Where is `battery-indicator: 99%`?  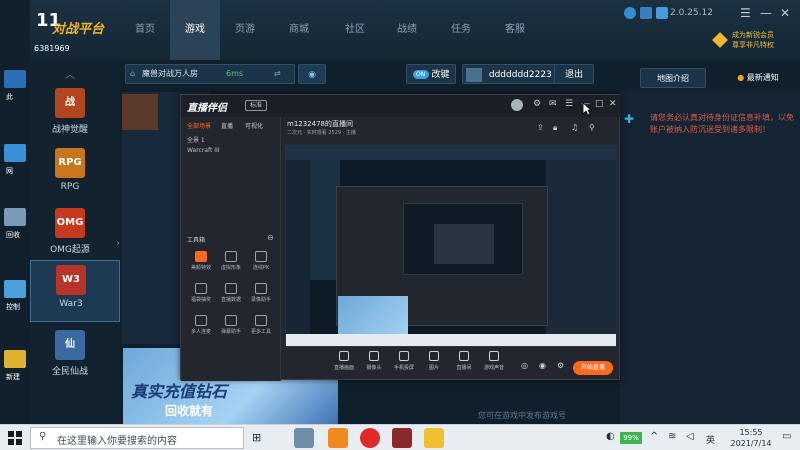 battery-indicator: 99% is located at coordinates (631, 438).